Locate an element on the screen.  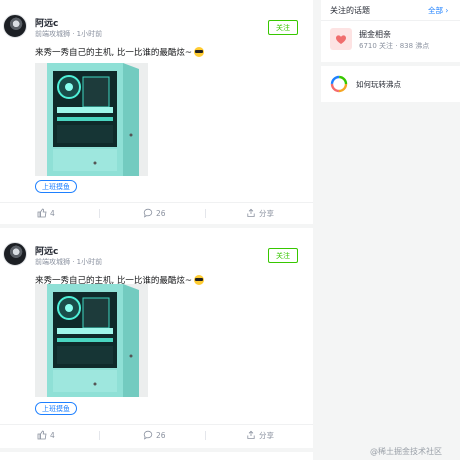
chevron-right-icon: › is located at coordinates (447, 10).